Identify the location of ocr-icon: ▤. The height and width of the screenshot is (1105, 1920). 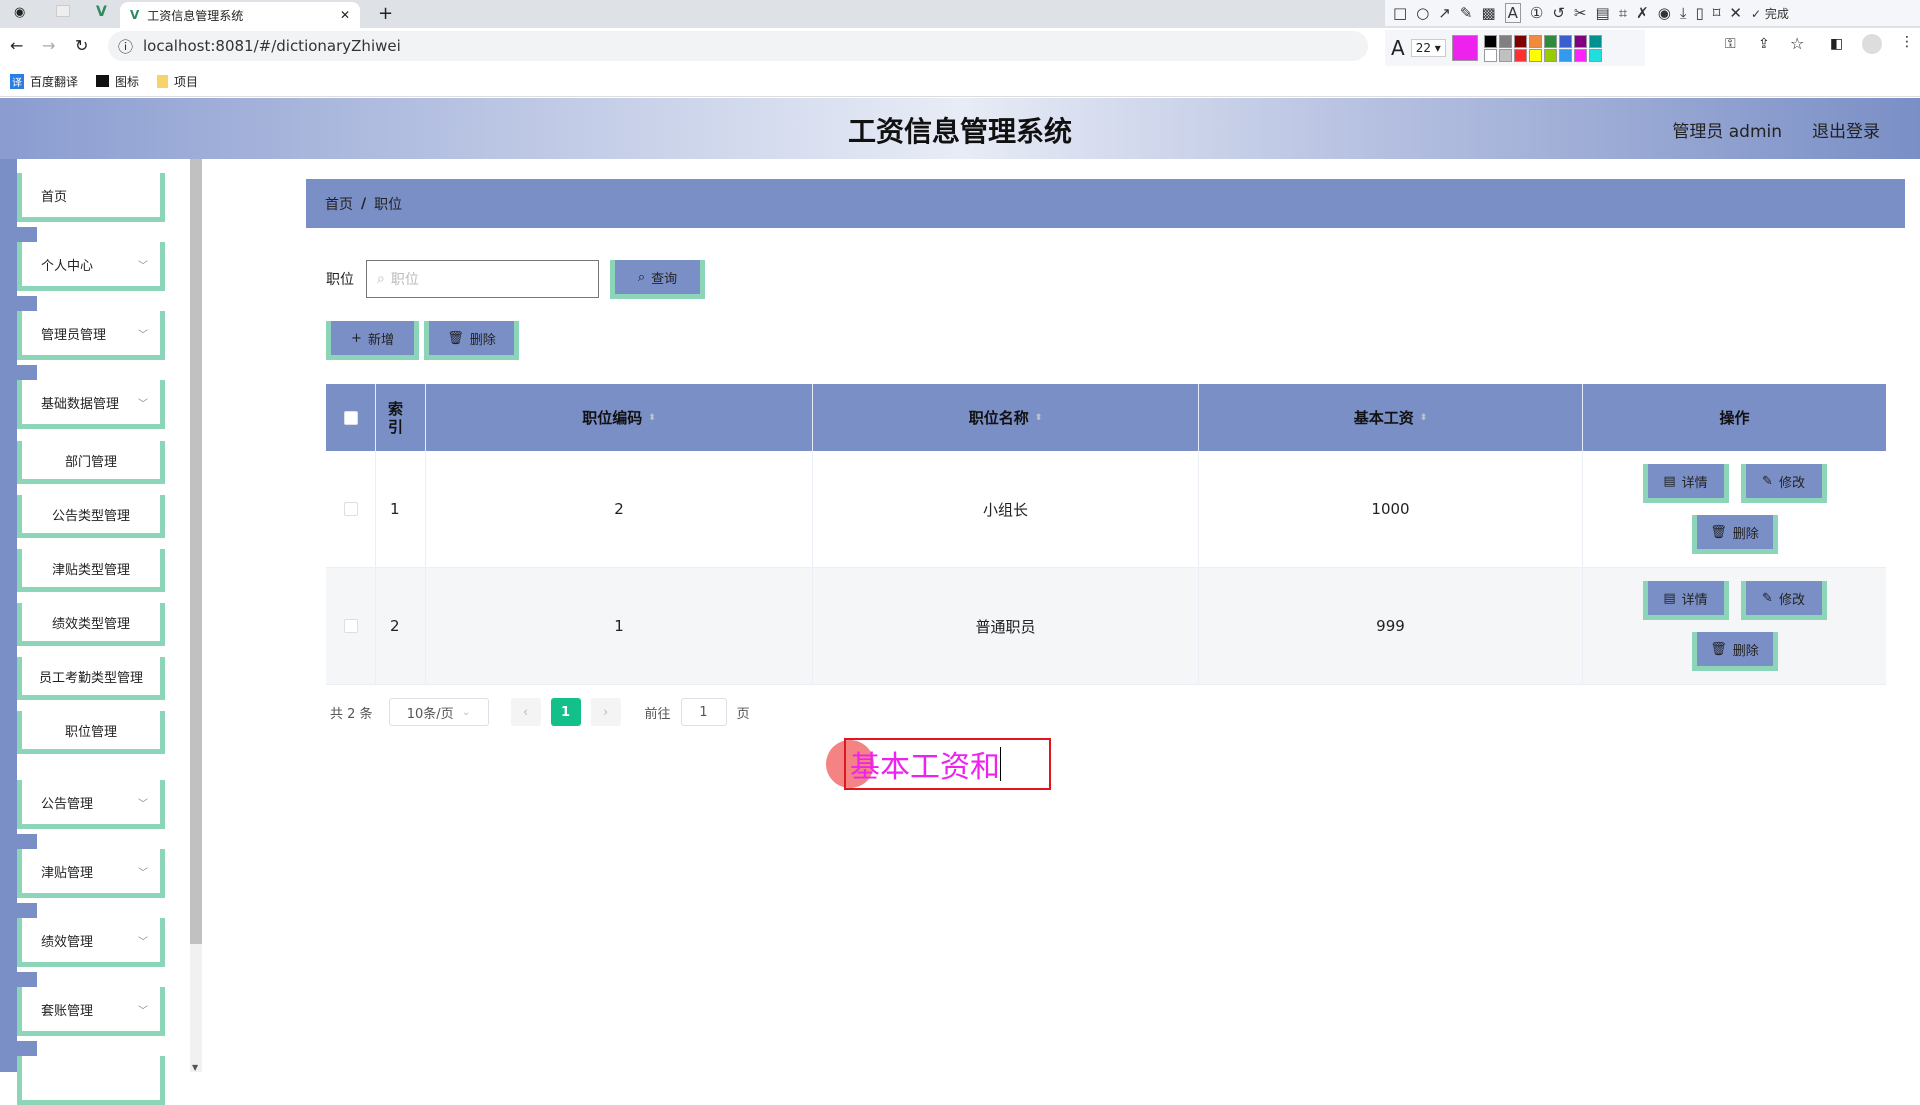
(1603, 13).